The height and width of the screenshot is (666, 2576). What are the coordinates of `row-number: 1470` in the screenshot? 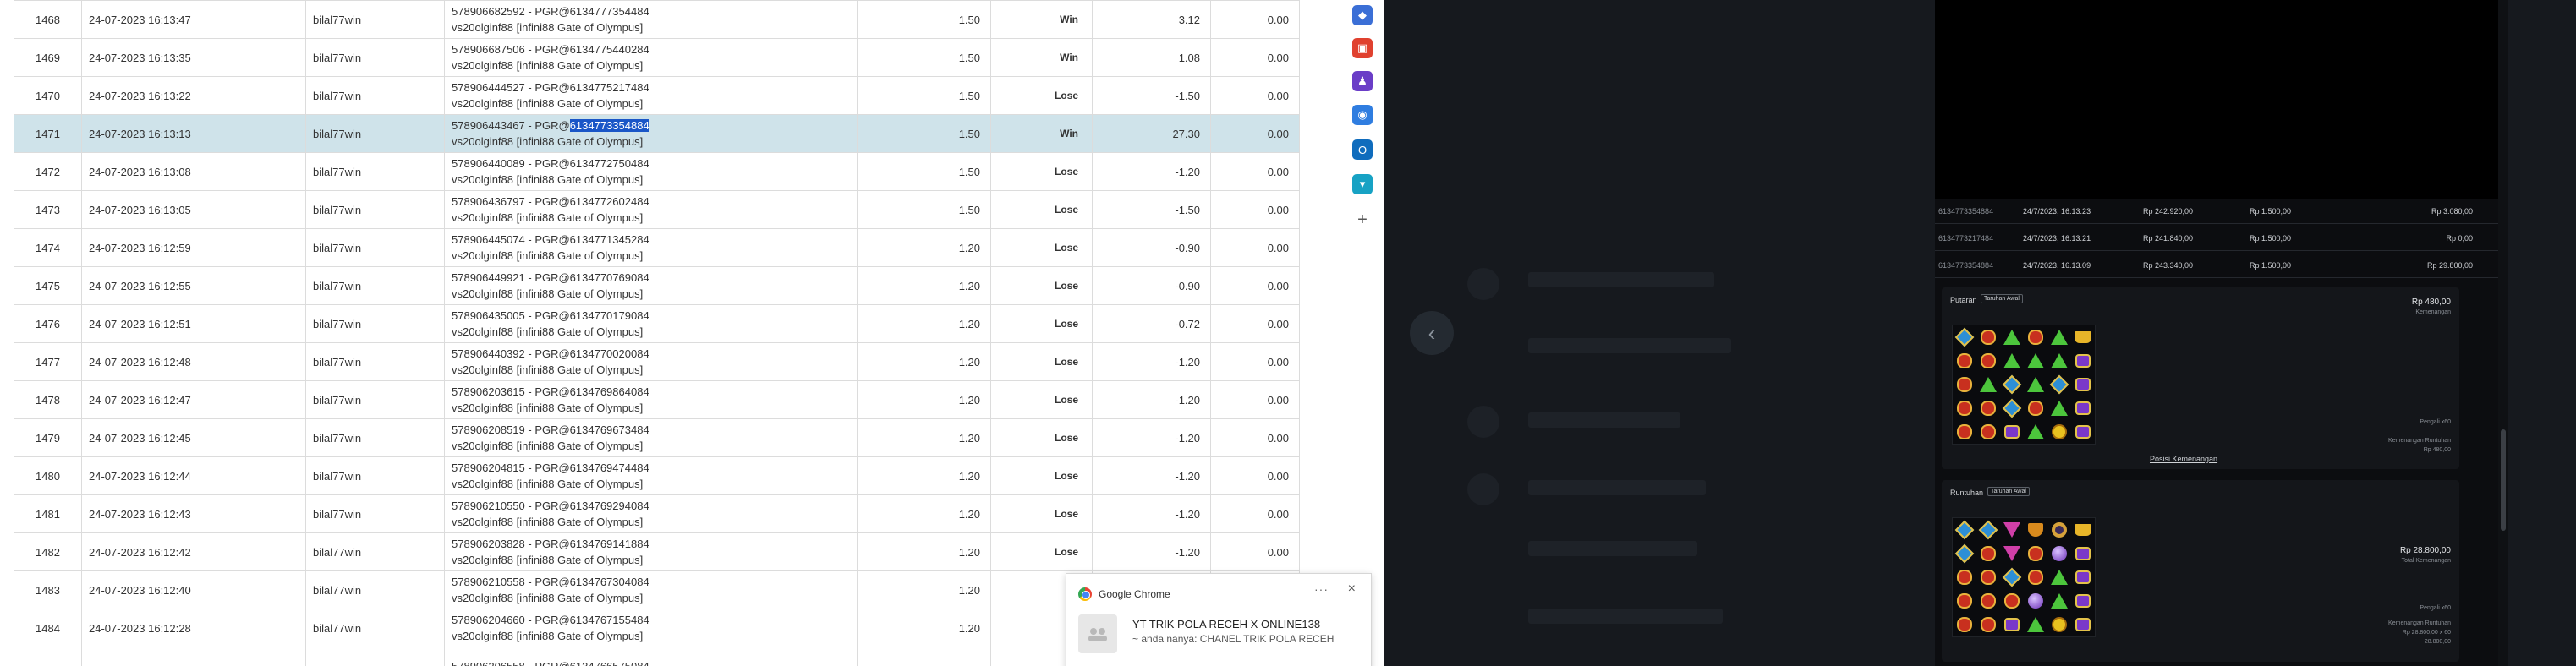 It's located at (48, 95).